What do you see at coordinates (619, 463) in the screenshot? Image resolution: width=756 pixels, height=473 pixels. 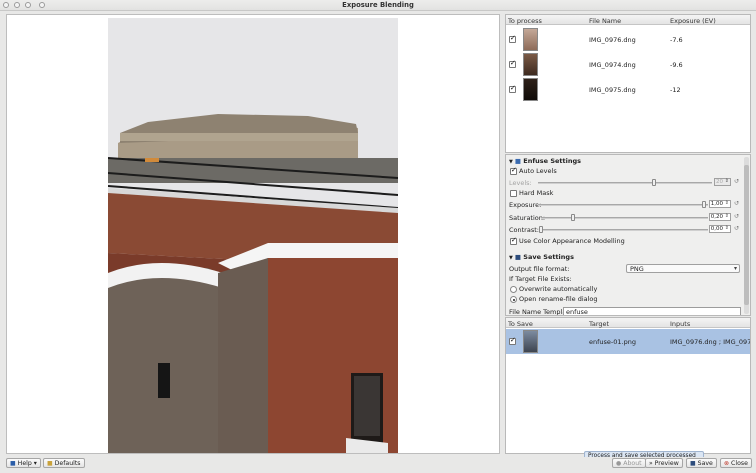 I see `about-icon: ●` at bounding box center [619, 463].